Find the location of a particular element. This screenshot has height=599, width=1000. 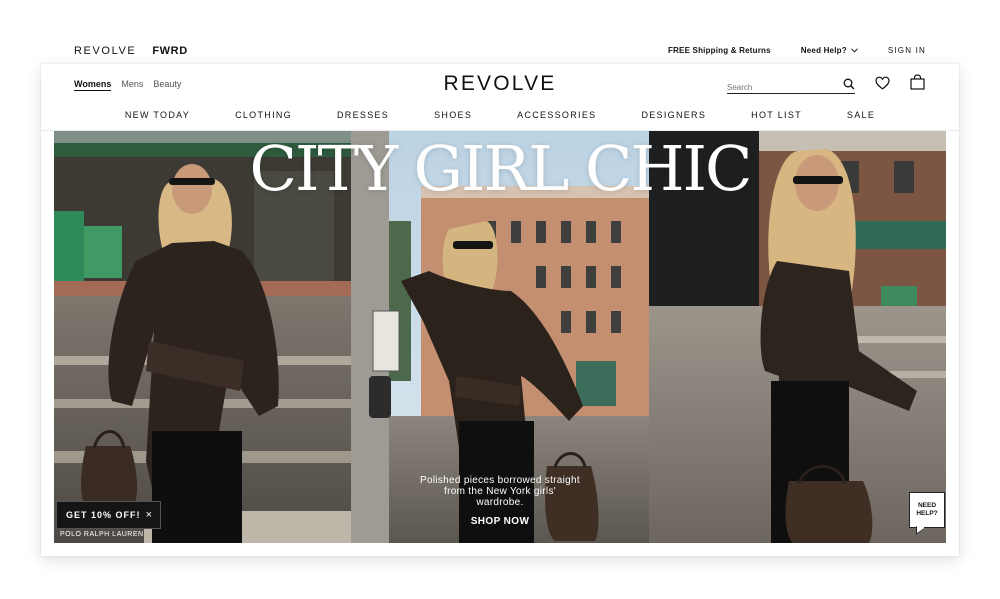

nav-dresses: DRESSES is located at coordinates (363, 115).